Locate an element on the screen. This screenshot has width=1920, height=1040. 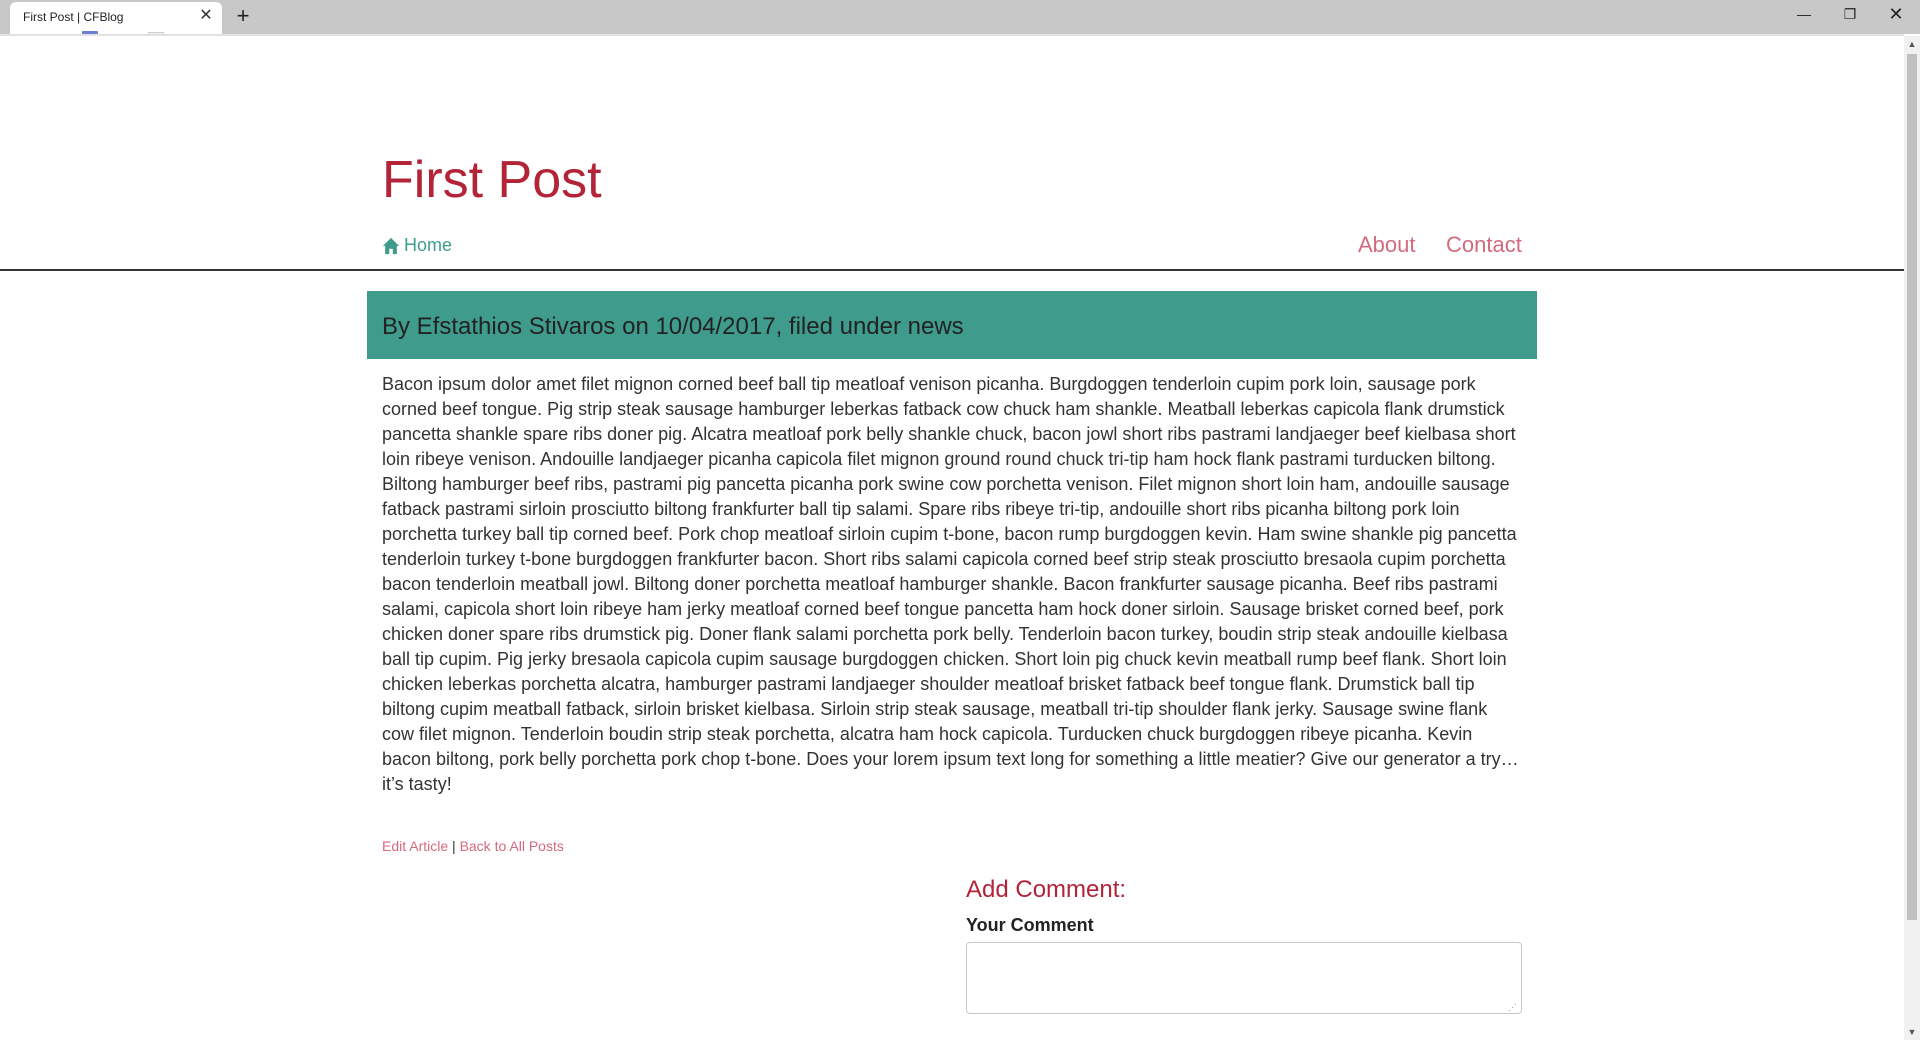
close-tab-icon: ✕ is located at coordinates (206, 16).